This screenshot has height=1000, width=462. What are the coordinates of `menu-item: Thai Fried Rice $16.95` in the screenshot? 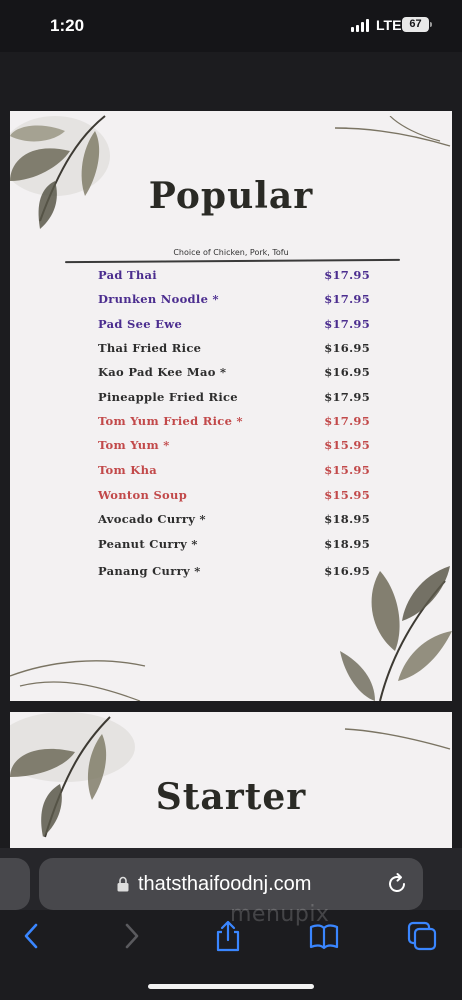 It's located at (234, 350).